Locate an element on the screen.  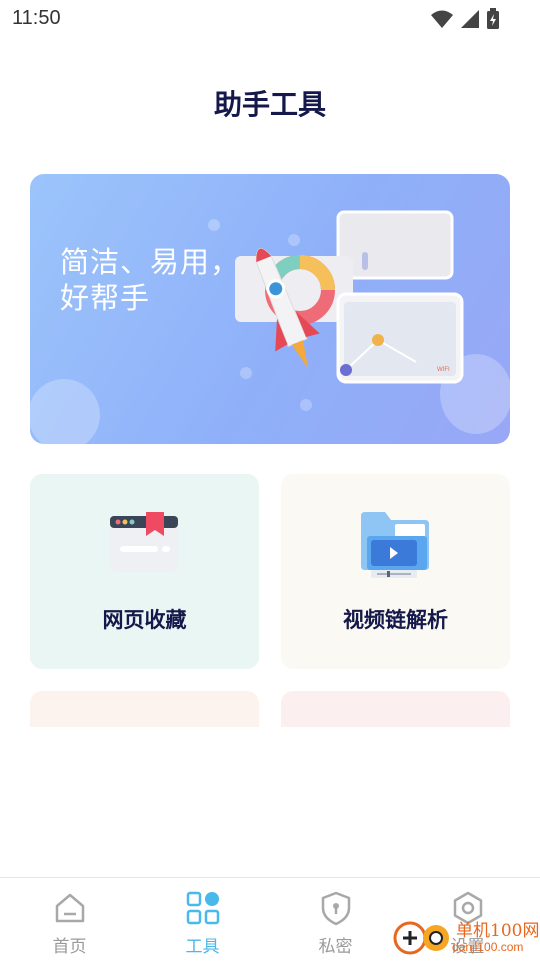
watermark-url: danji100.com is located at coordinates (488, 947).